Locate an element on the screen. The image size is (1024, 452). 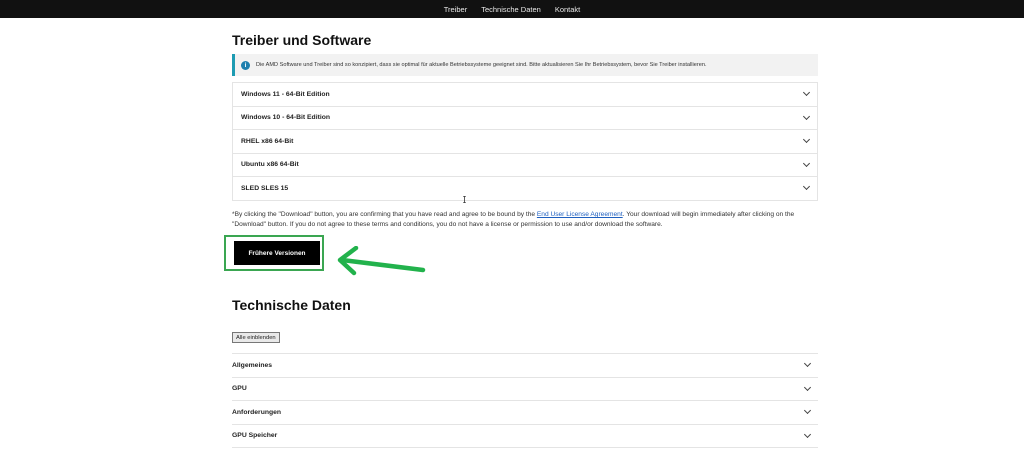
nav-link-treiber: Treiber is located at coordinates (455, 9).